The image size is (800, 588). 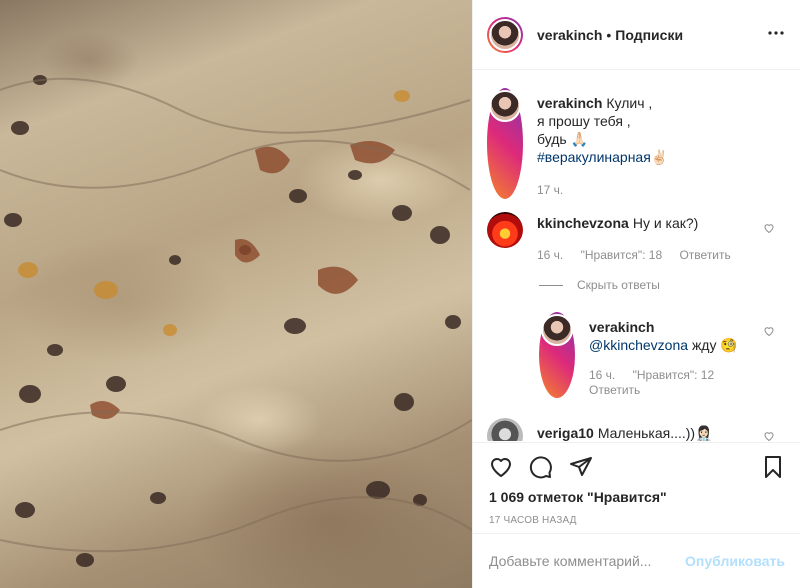 What do you see at coordinates (629, 103) in the screenshot?
I see `caption-line-1: Кулич ,` at bounding box center [629, 103].